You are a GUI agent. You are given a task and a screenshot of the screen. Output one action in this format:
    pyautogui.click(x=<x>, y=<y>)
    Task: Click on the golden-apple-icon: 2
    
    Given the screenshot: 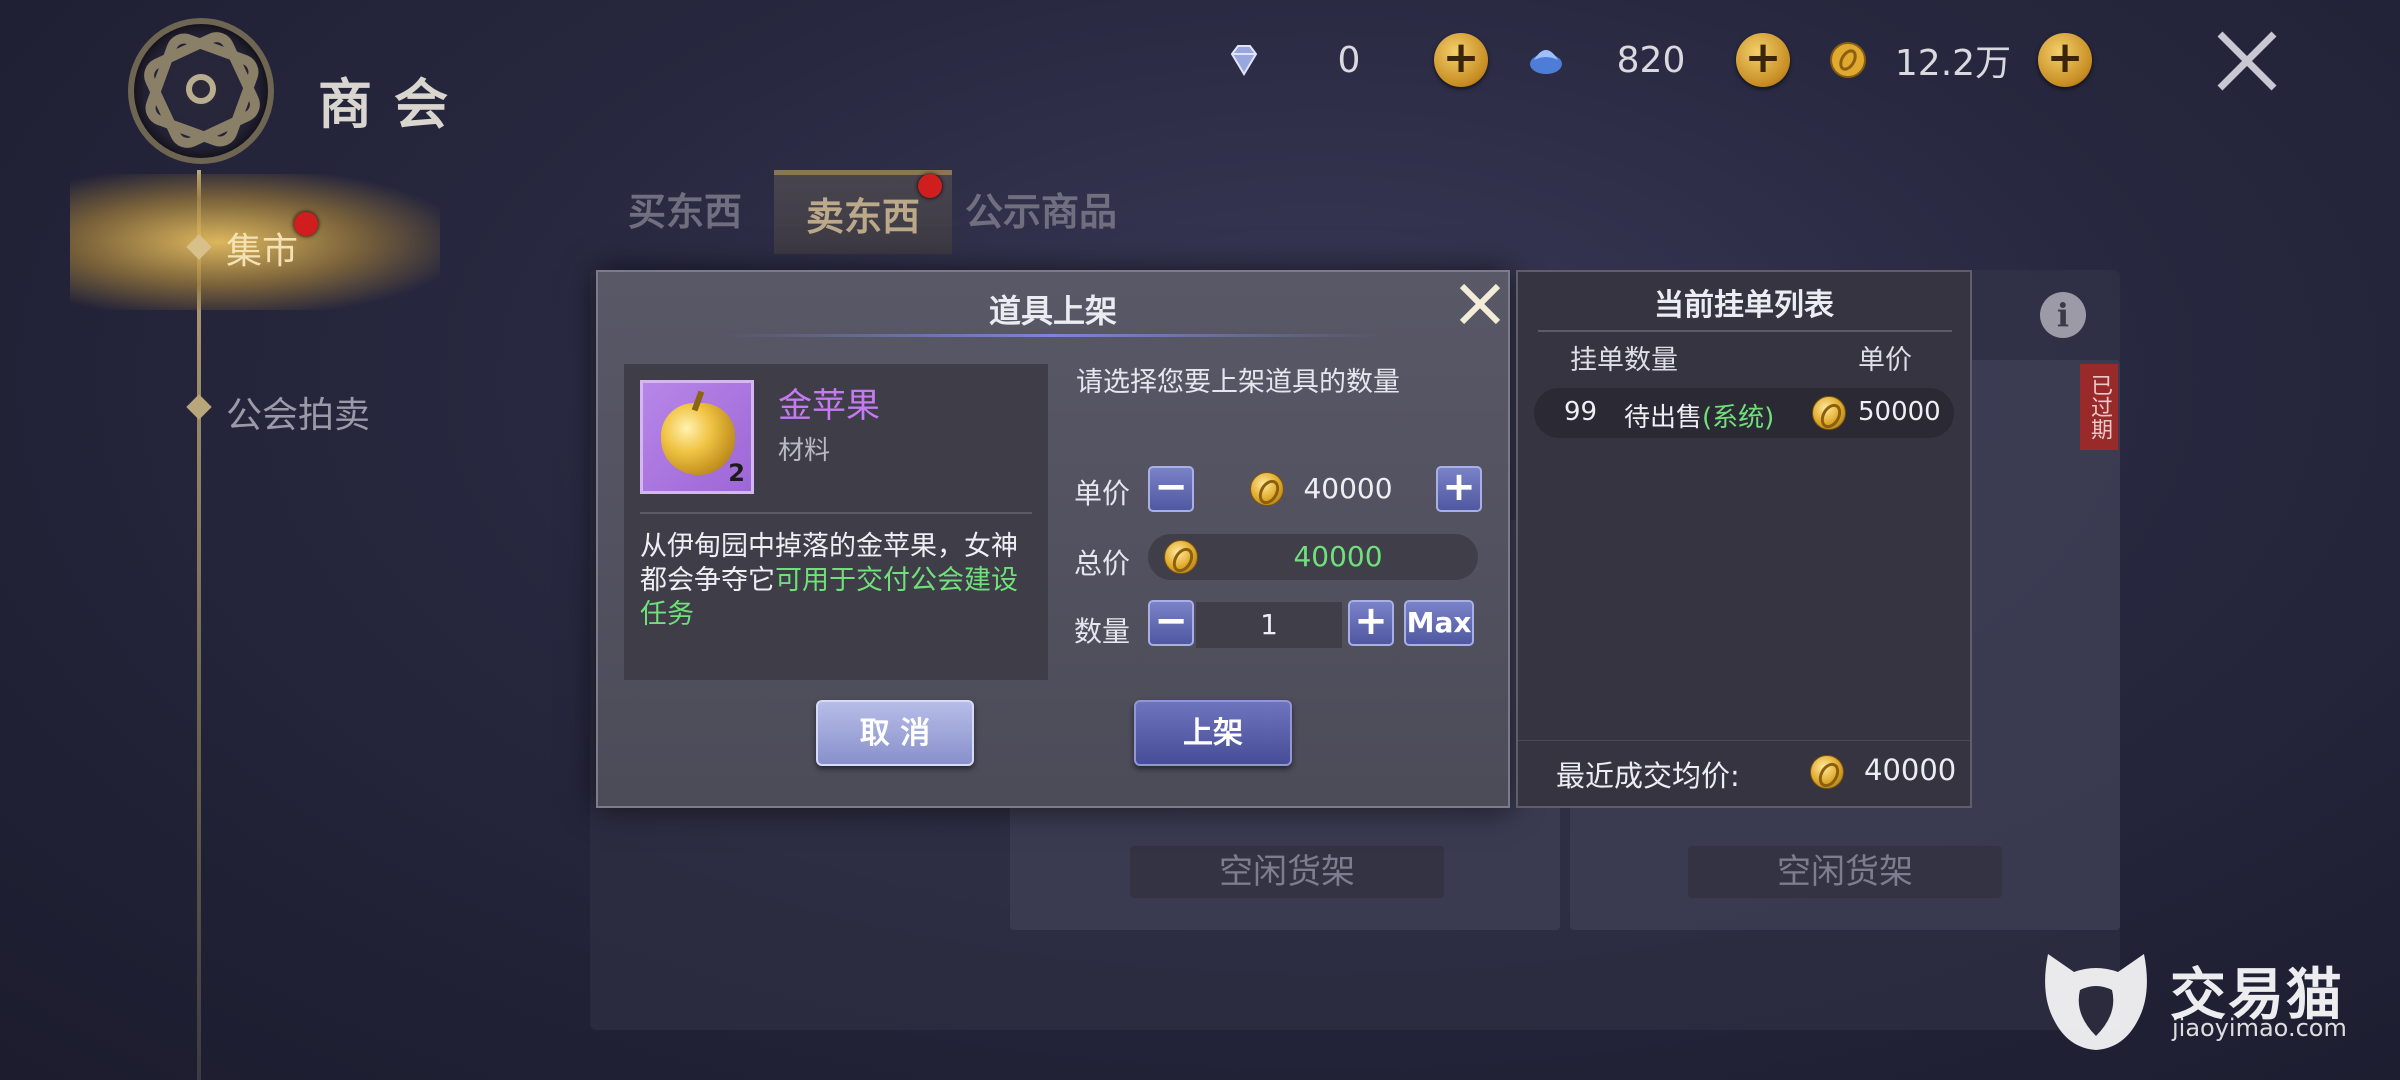 What is the action you would take?
    pyautogui.click(x=697, y=437)
    